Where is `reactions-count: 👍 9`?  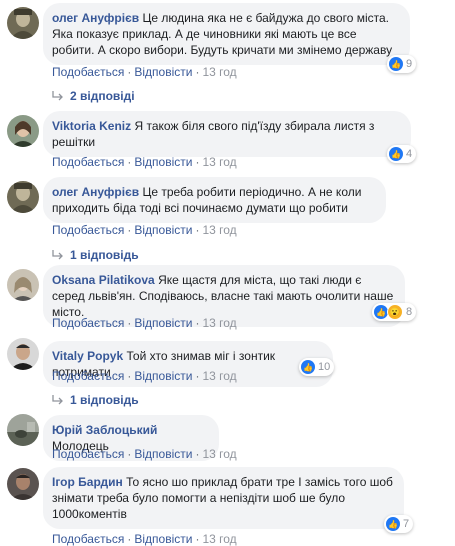
reactions-count: 👍 9 is located at coordinates (402, 64).